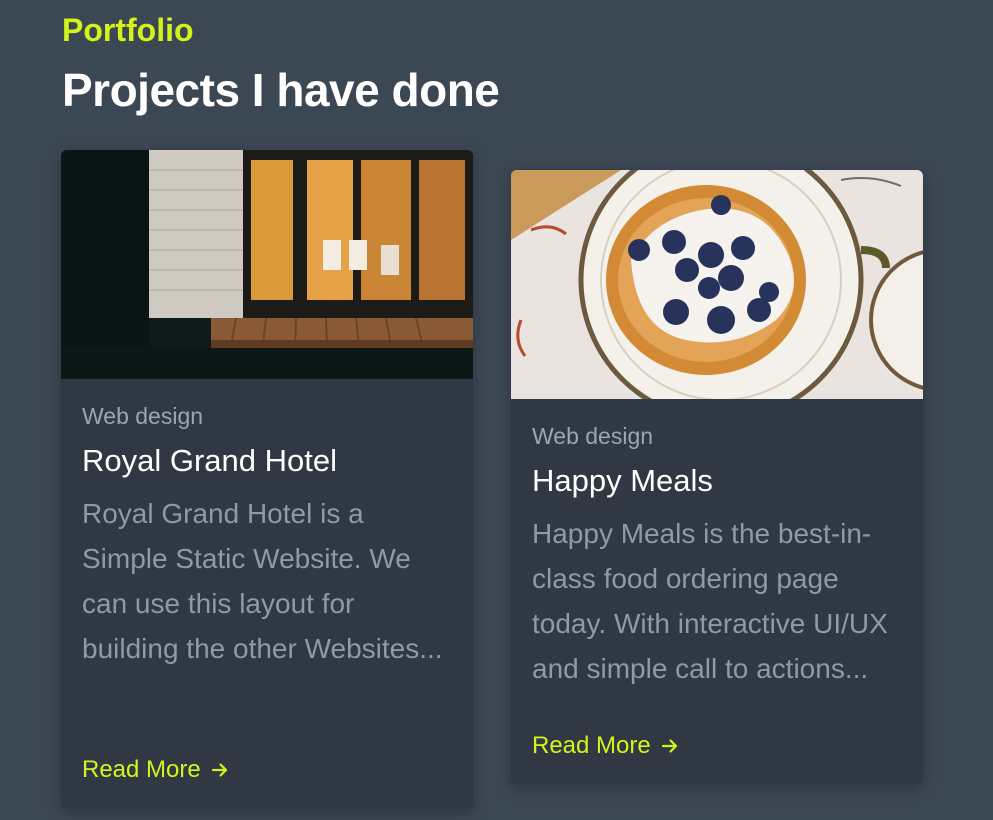 Image resolution: width=993 pixels, height=820 pixels. I want to click on project-title: Royal Grand Hotel, so click(210, 460).